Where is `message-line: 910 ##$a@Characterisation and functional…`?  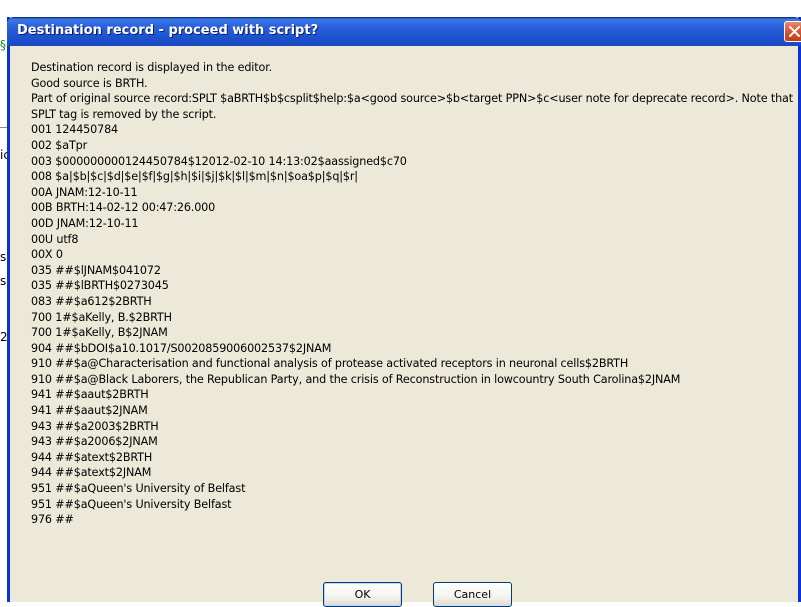
message-line: 910 ##$a@Characterisation and functional… is located at coordinates (330, 364).